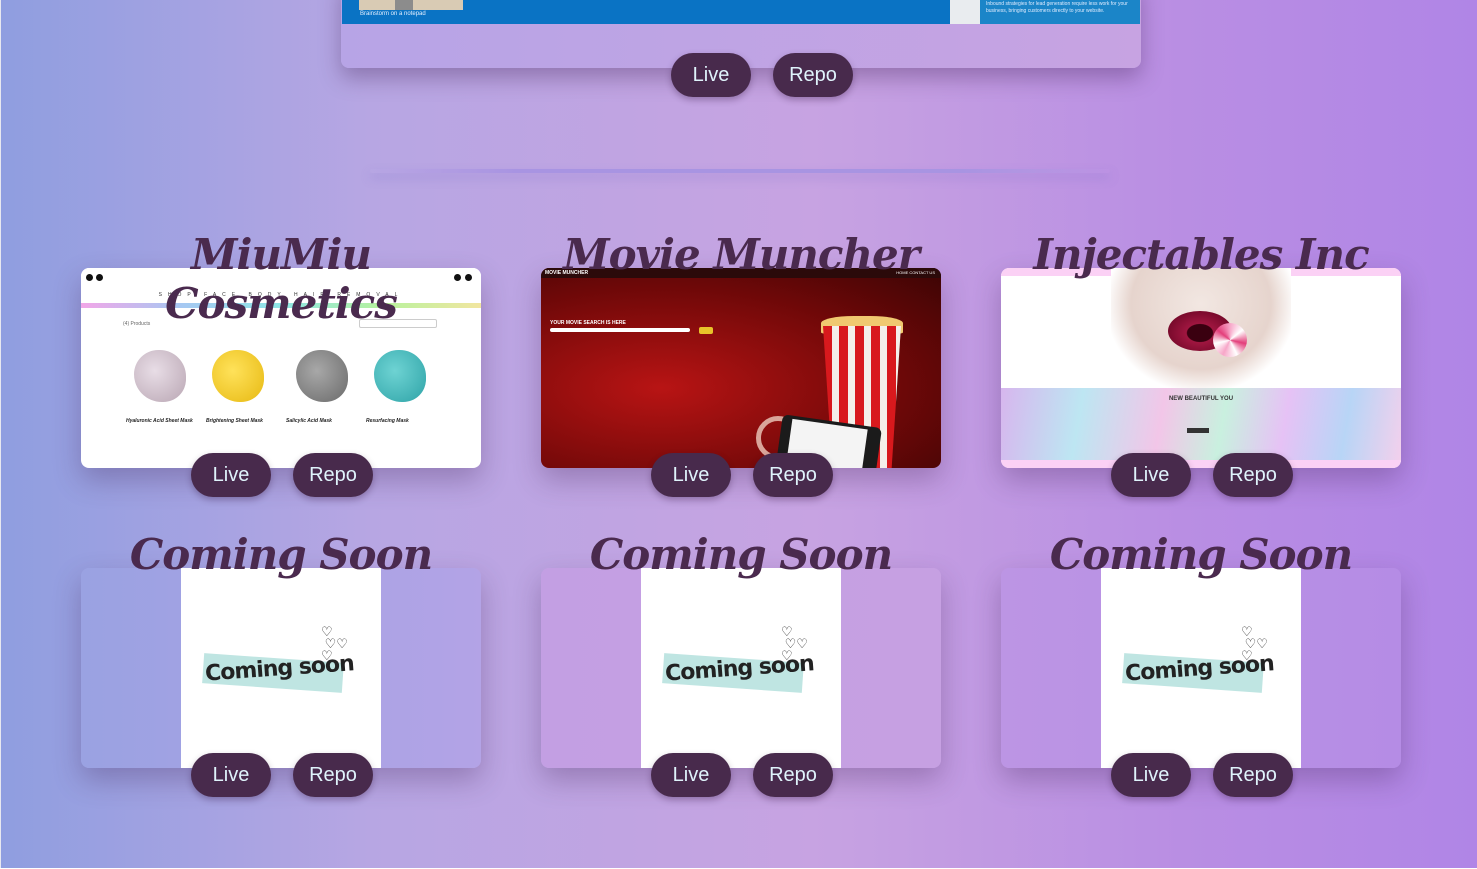  What do you see at coordinates (1201, 254) in the screenshot?
I see `project-title: Injectables Inc` at bounding box center [1201, 254].